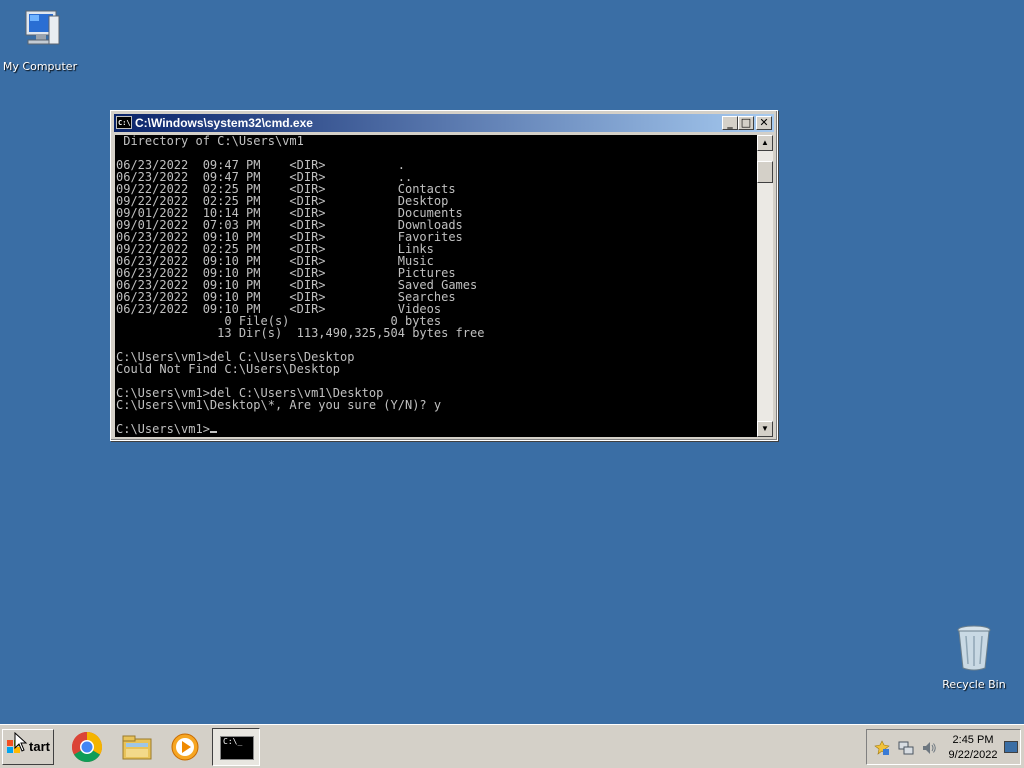 Image resolution: width=1024 pixels, height=768 pixels. What do you see at coordinates (39, 746) in the screenshot?
I see `start-label: tart` at bounding box center [39, 746].